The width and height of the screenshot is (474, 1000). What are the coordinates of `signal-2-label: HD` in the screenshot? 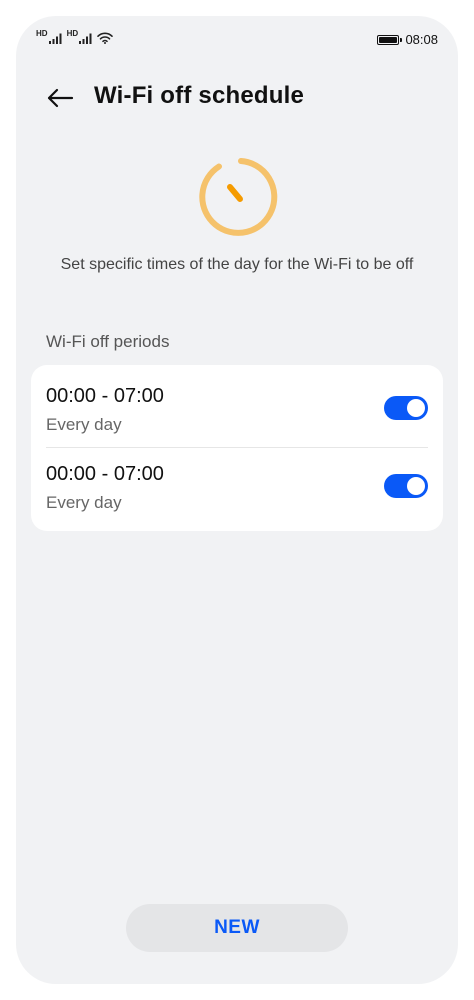 It's located at (72, 33).